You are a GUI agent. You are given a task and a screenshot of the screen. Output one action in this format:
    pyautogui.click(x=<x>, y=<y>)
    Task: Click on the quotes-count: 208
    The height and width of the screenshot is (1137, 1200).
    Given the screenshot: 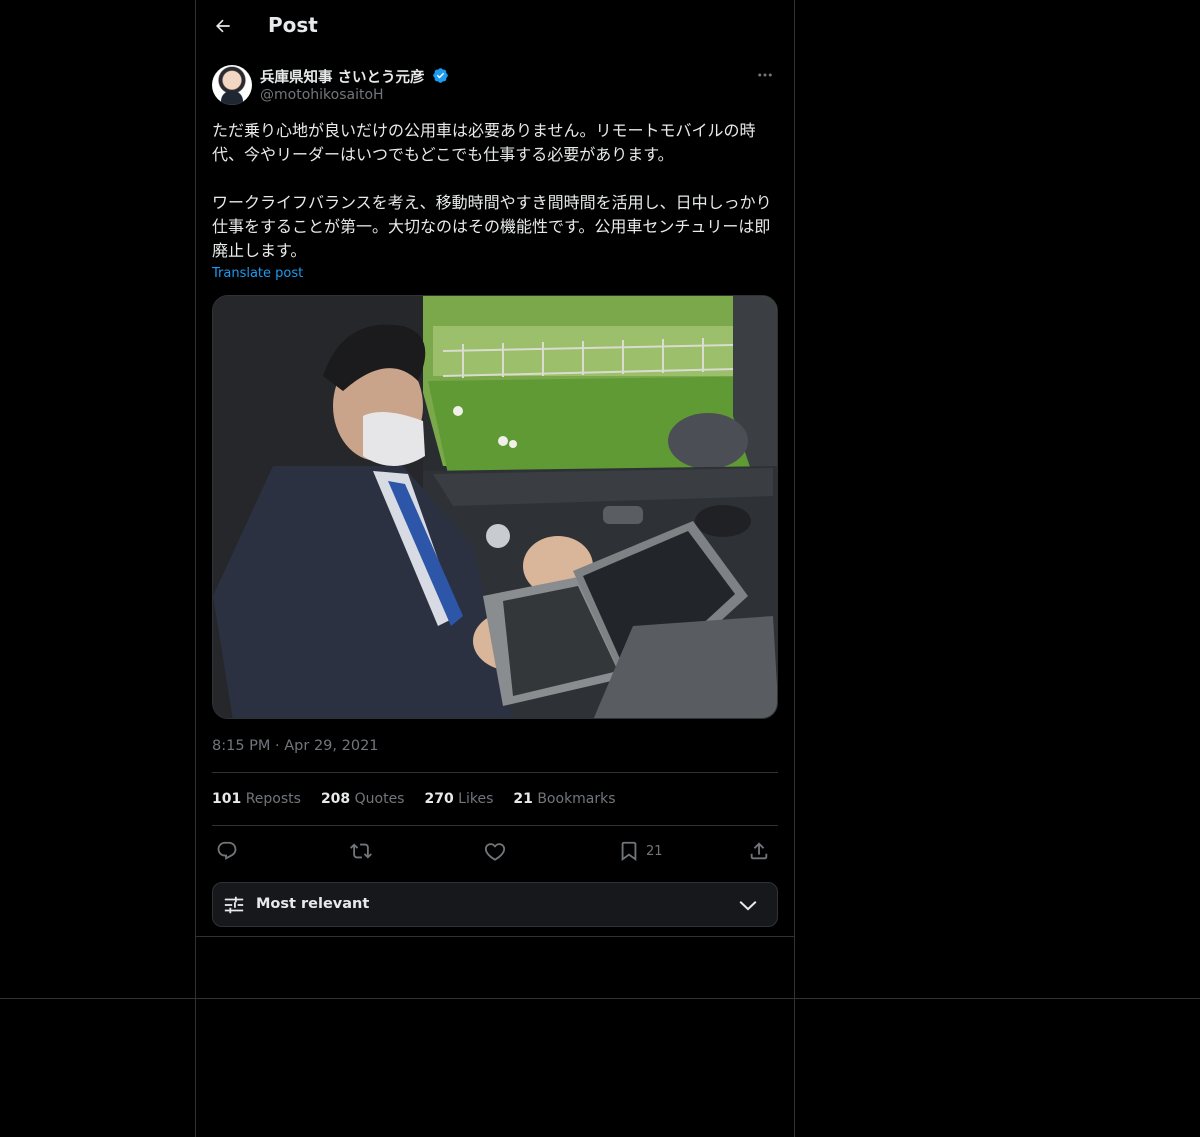 What is the action you would take?
    pyautogui.click(x=335, y=799)
    